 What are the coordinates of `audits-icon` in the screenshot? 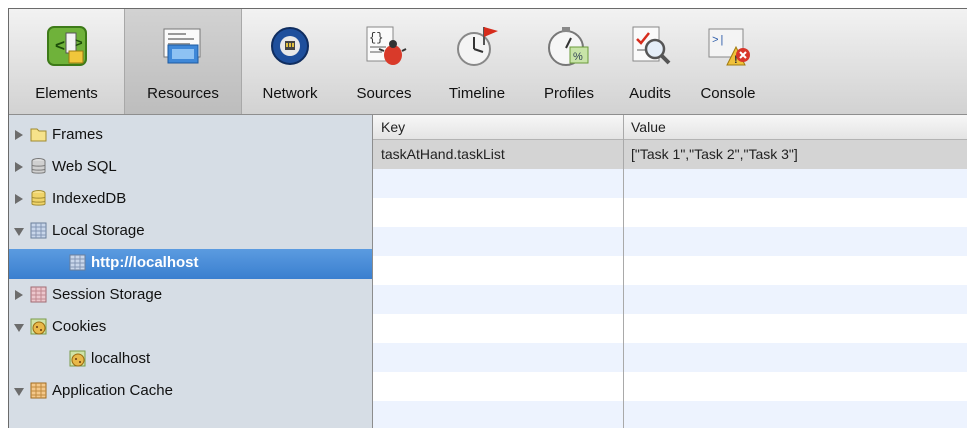 It's located at (651, 45).